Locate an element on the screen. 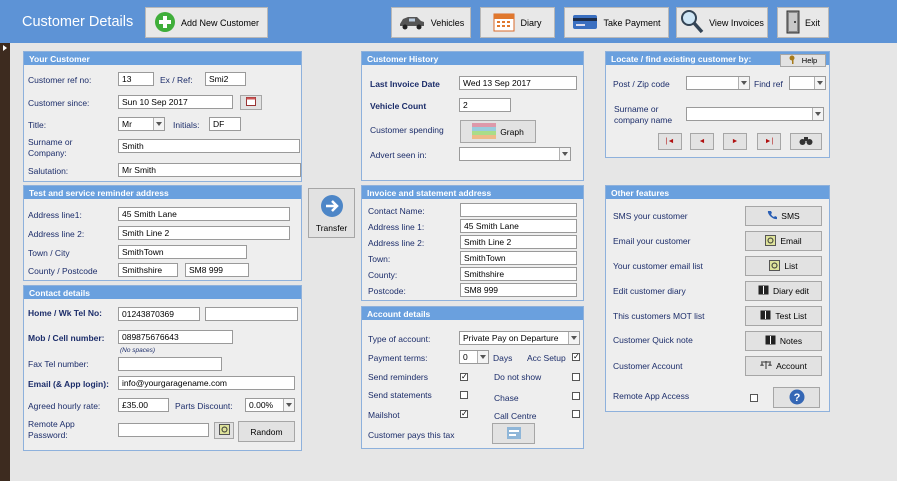  first-record-icon: |◄ is located at coordinates (670, 141).